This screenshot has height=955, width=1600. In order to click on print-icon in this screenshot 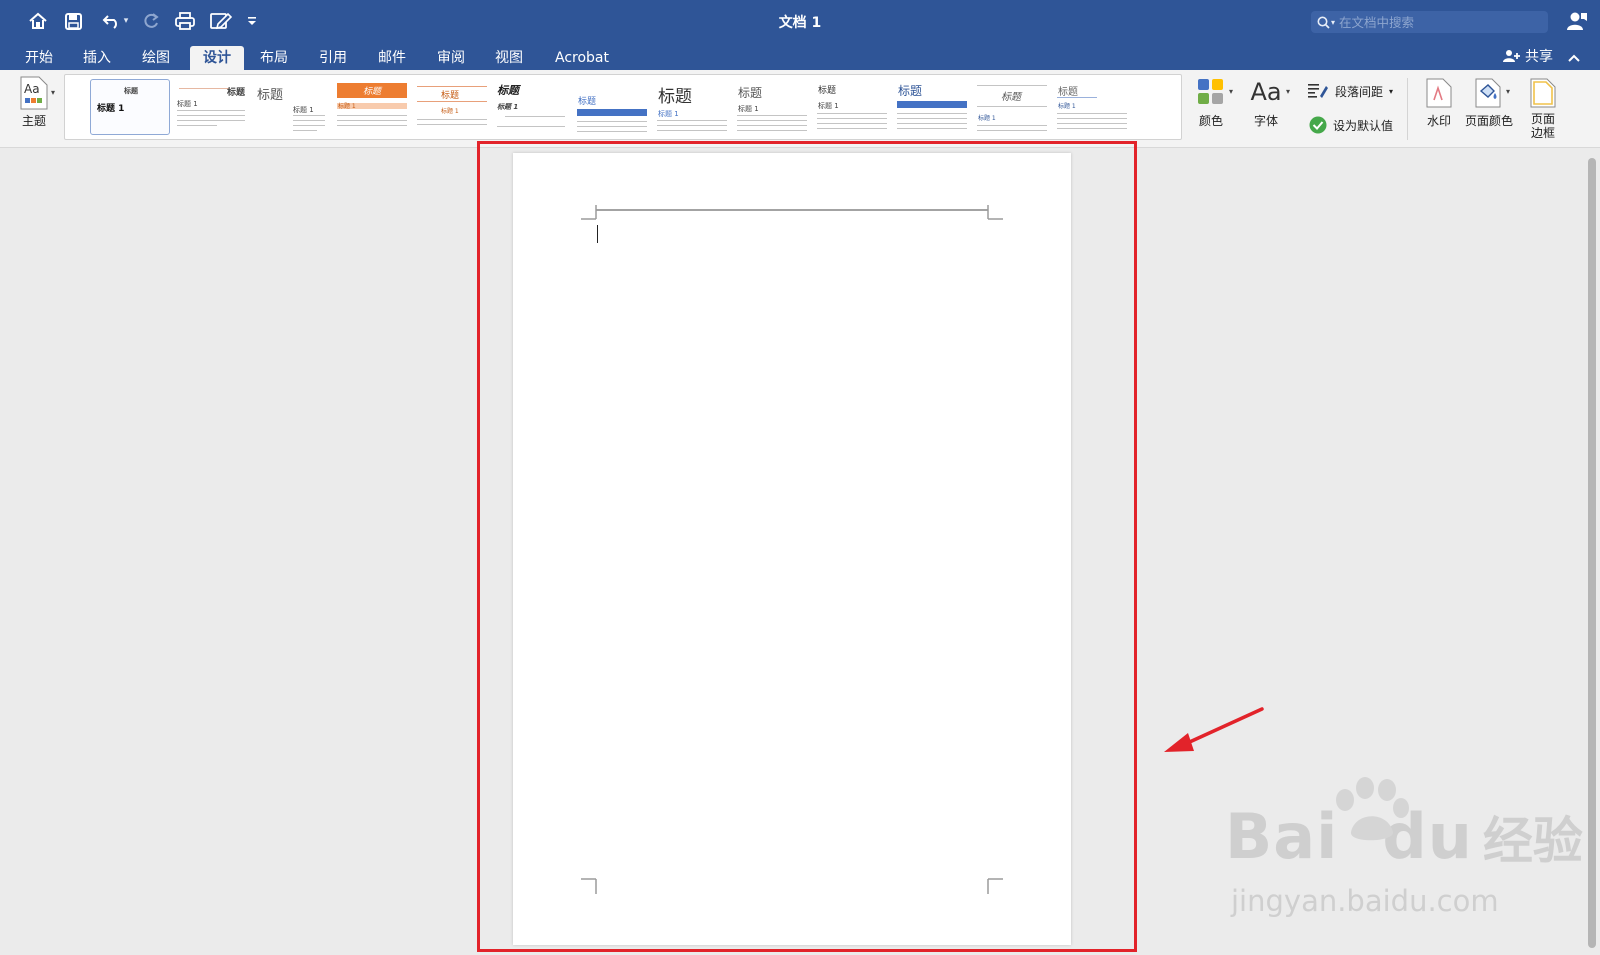, I will do `click(185, 21)`.